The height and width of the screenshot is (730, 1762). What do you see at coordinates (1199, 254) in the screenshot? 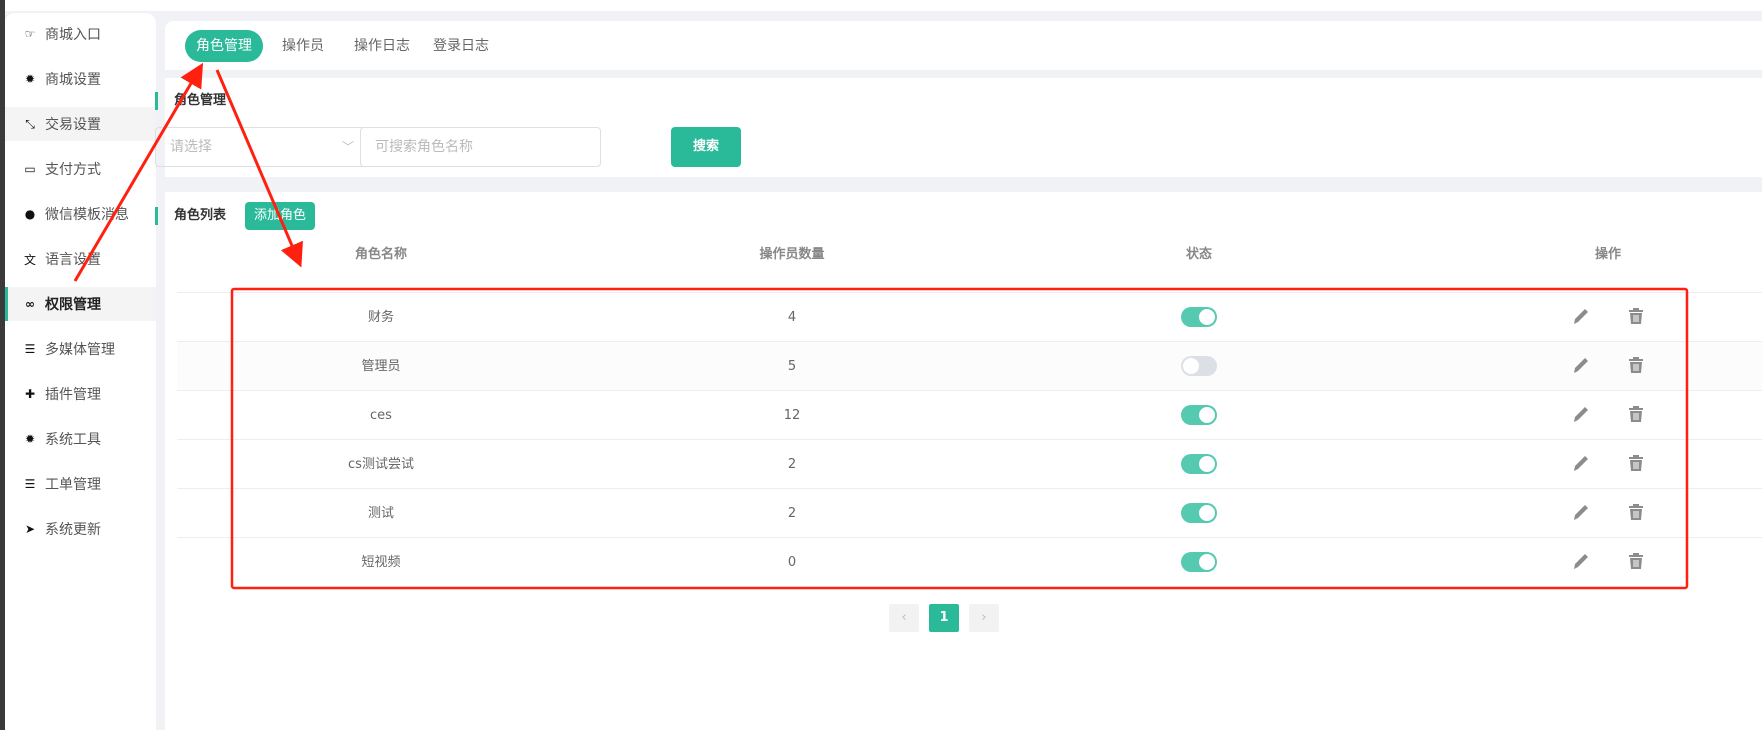
I see `column-header-status: 状态` at bounding box center [1199, 254].